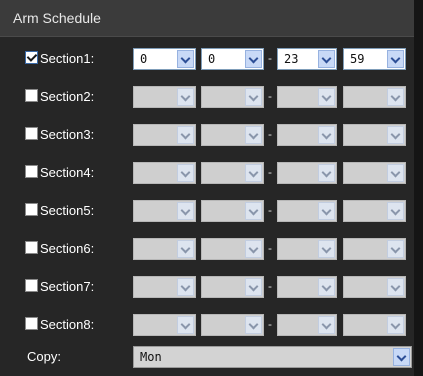 This screenshot has width=423, height=376. Describe the element at coordinates (67, 210) in the screenshot. I see `section-label: Section5:` at that location.